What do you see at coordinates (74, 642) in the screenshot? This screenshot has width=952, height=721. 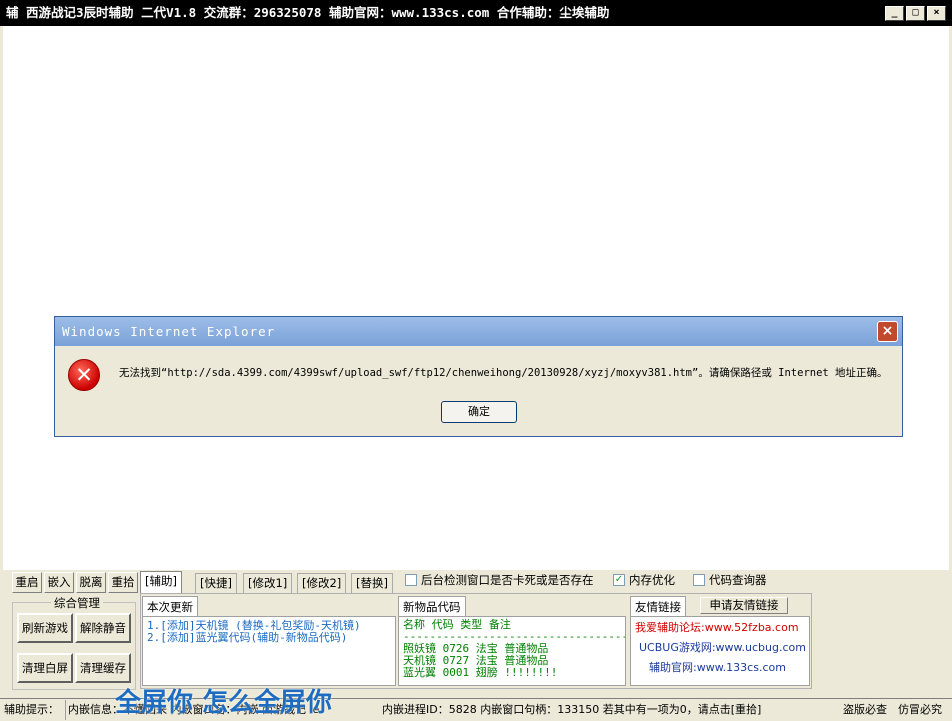 I see `general-management-group: 综合管理 刷新游戏 解除静音 清理白屏 清理缓存` at bounding box center [74, 642].